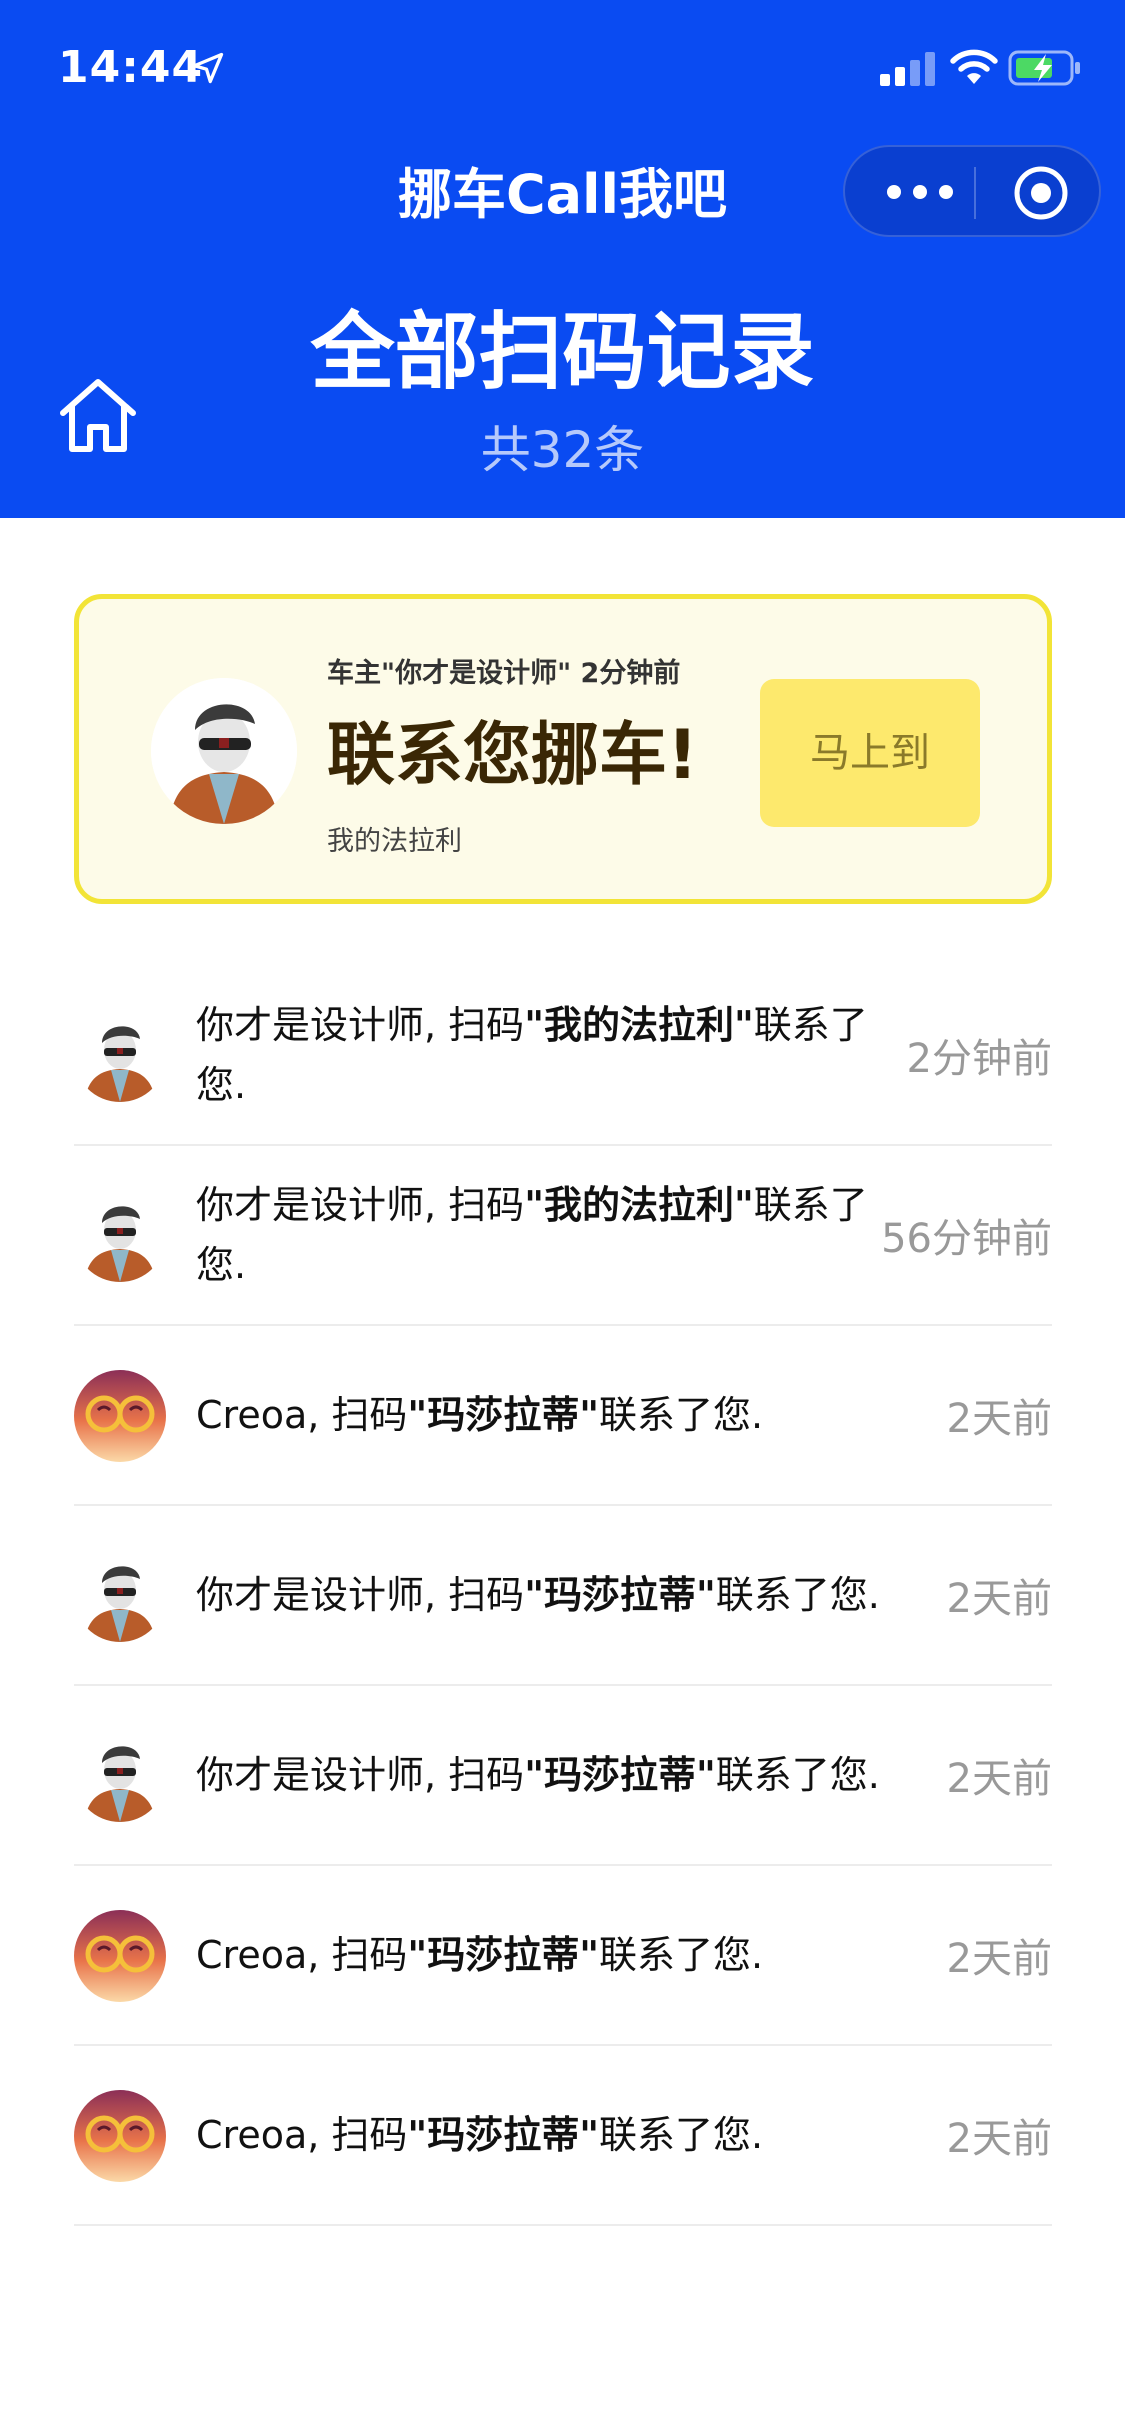 The image size is (1125, 2436). Describe the element at coordinates (1041, 193) in the screenshot. I see `close-target-icon` at that location.